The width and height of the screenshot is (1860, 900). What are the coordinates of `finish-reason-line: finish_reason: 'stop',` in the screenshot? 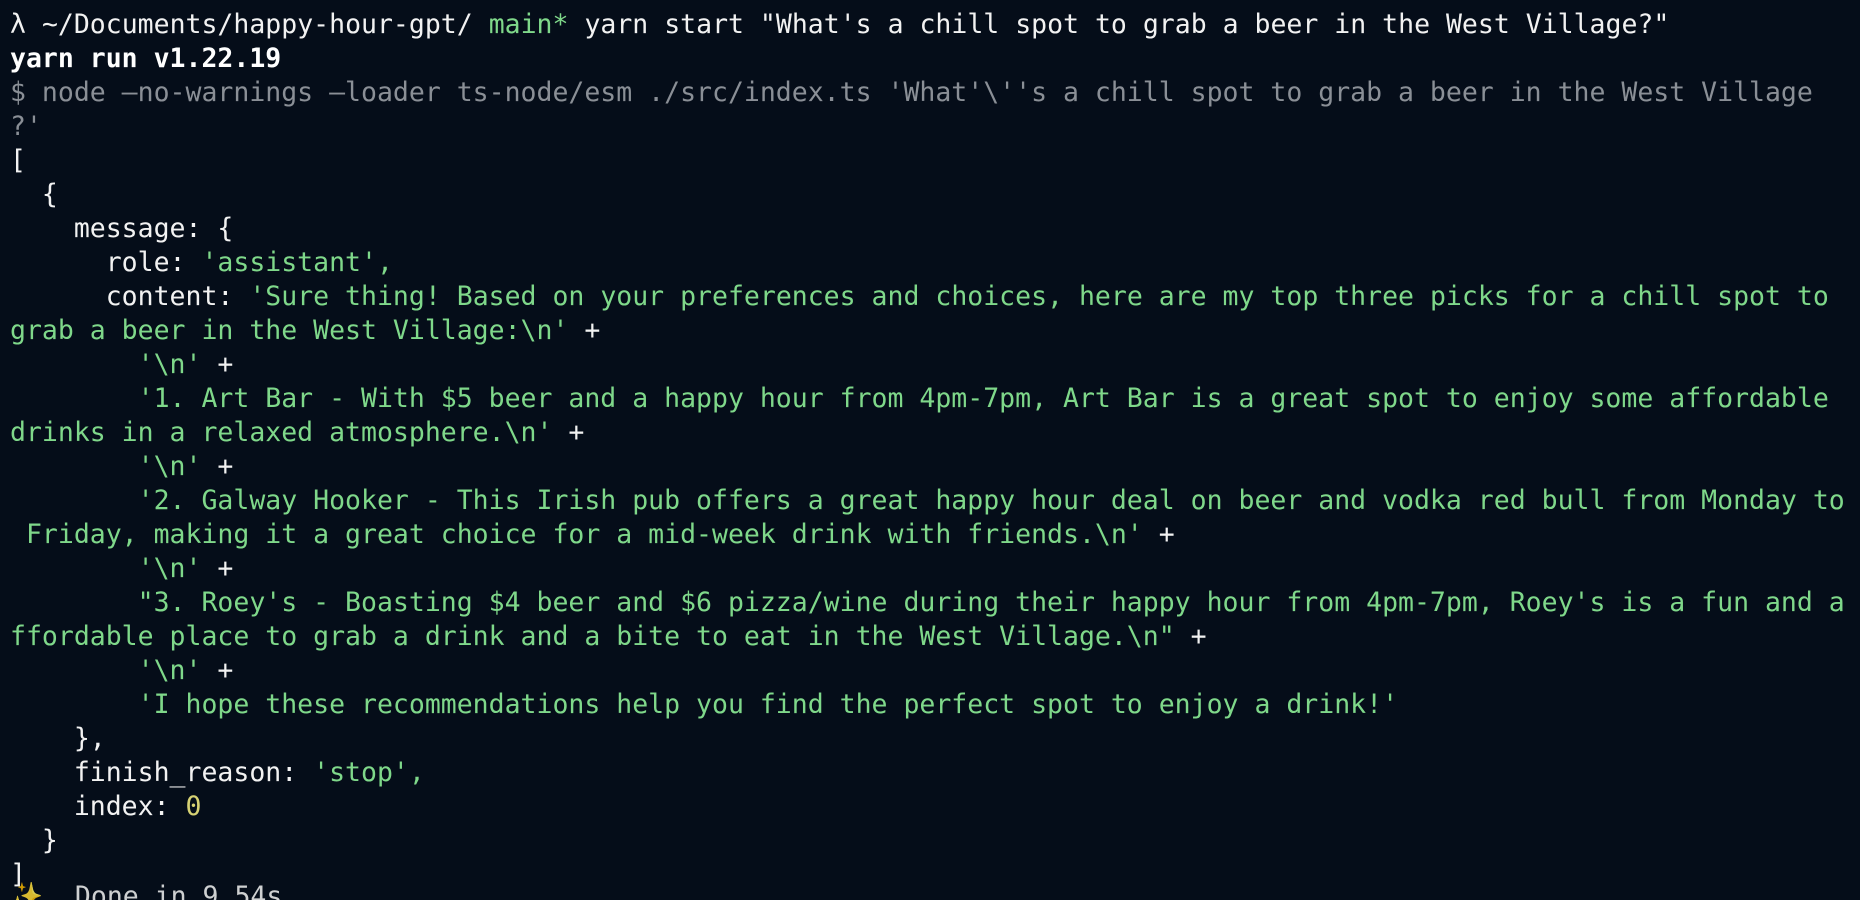 It's located at (935, 773).